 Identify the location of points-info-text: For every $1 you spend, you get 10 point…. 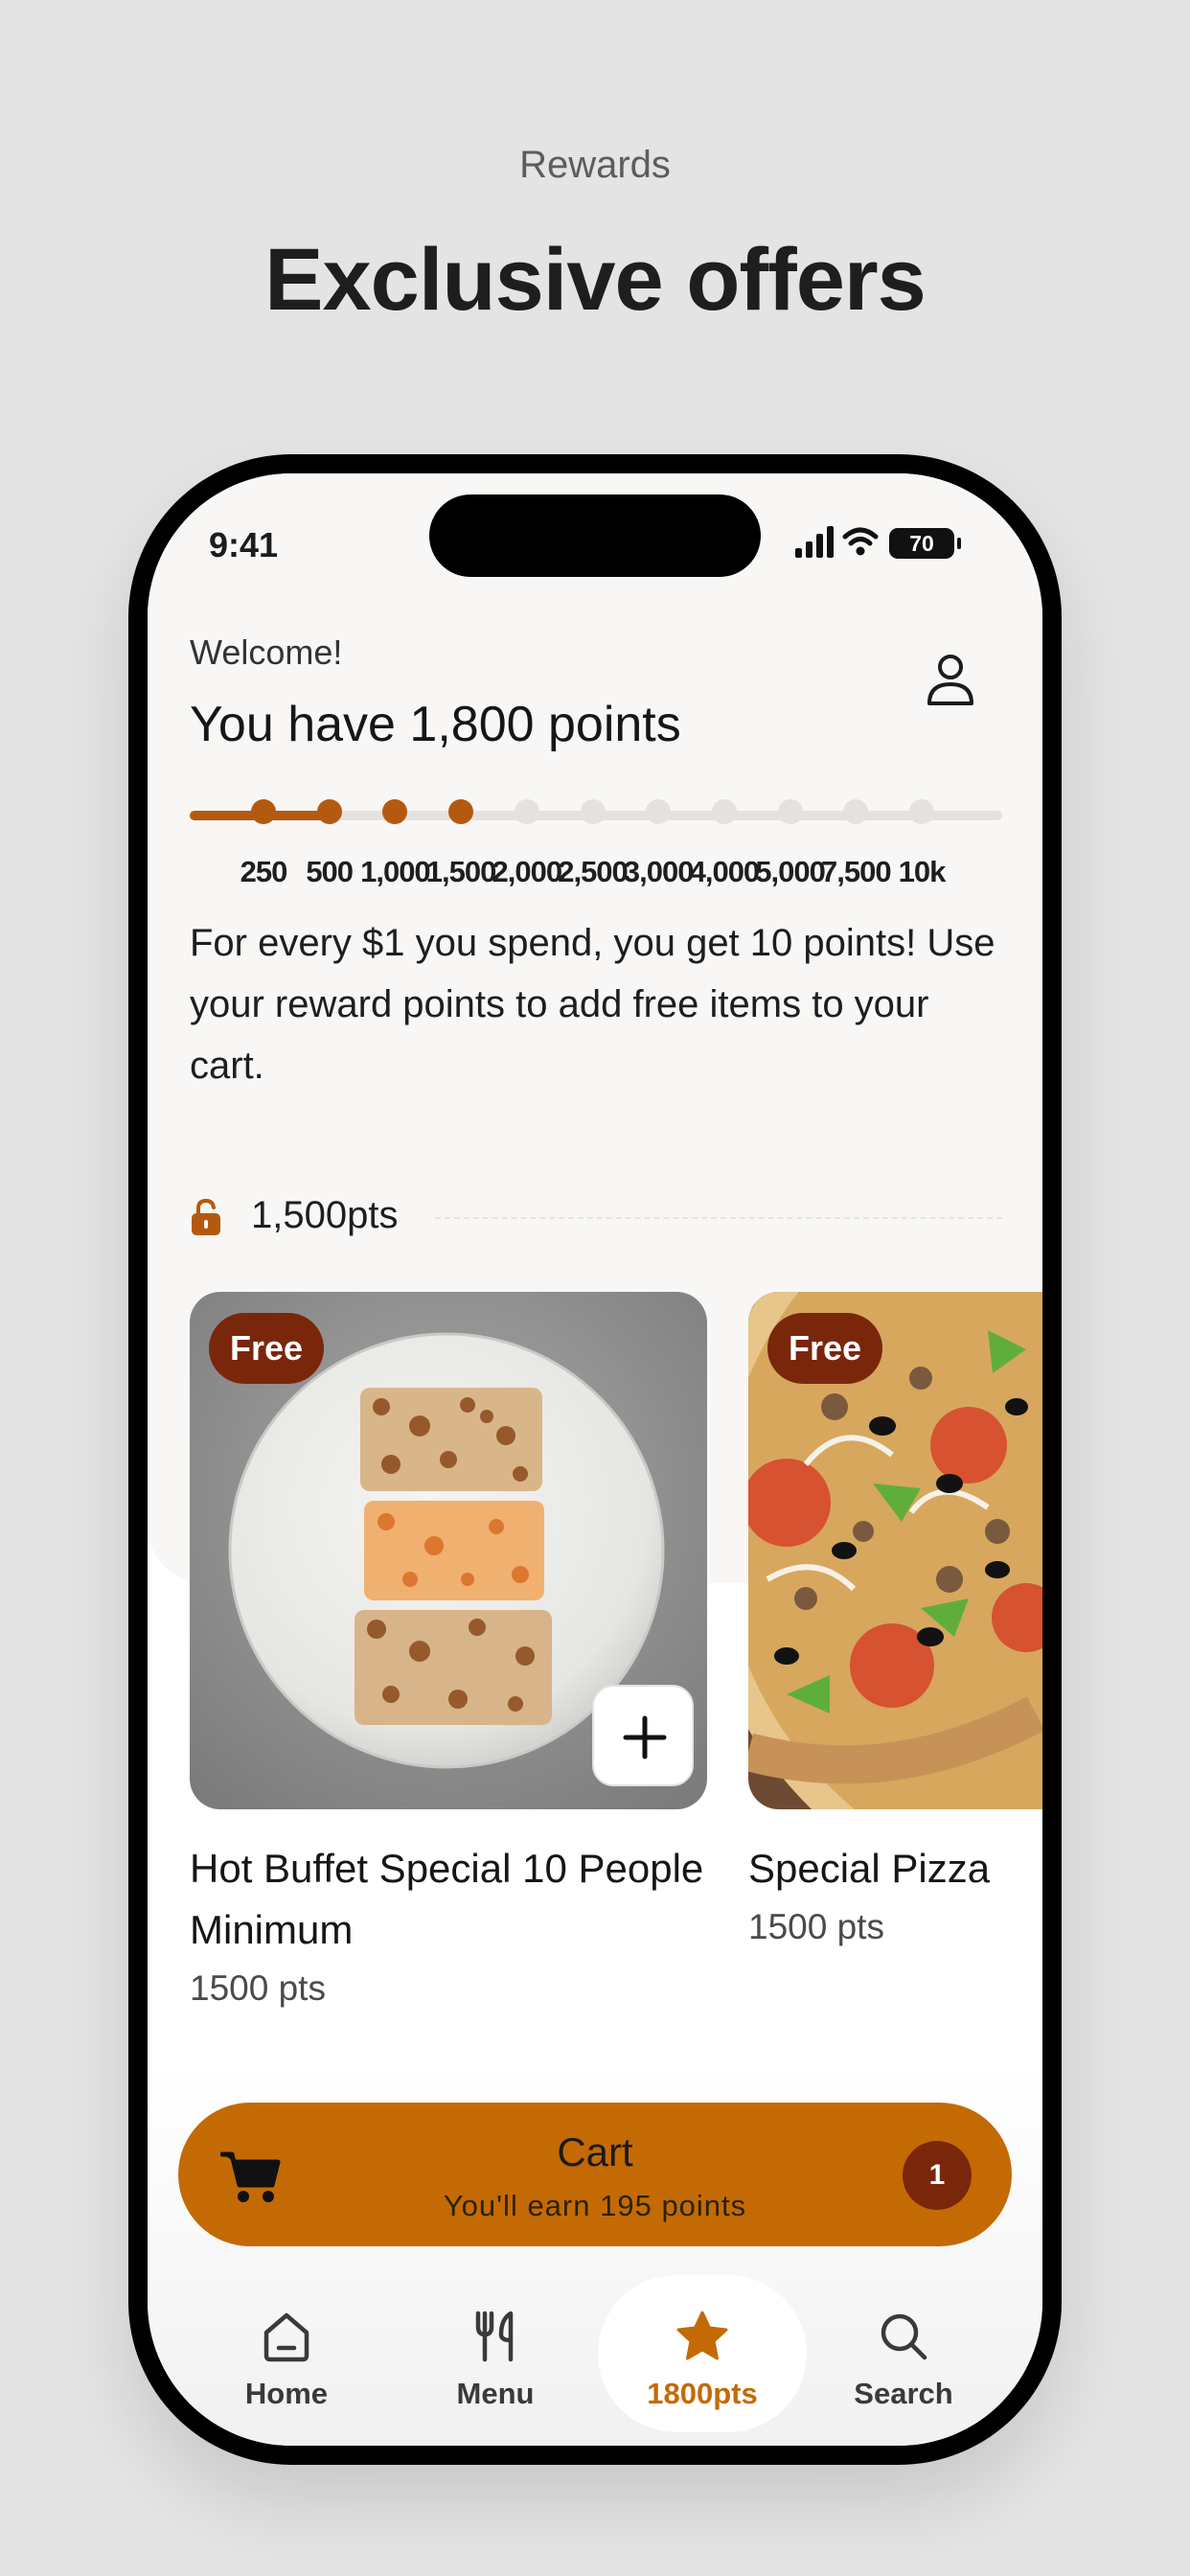
(592, 1004).